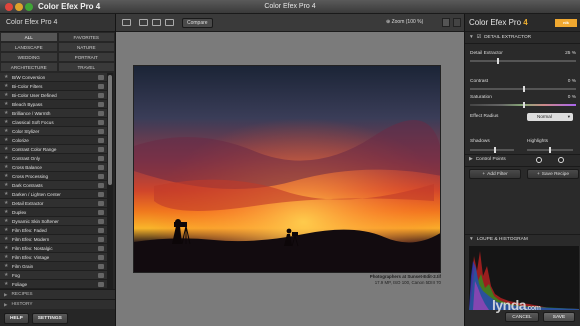 Image resolution: width=580 pixels, height=326 pixels. What do you see at coordinates (53, 113) in the screenshot?
I see `filter-list-item: ★ Brilliance / Warmth` at bounding box center [53, 113].